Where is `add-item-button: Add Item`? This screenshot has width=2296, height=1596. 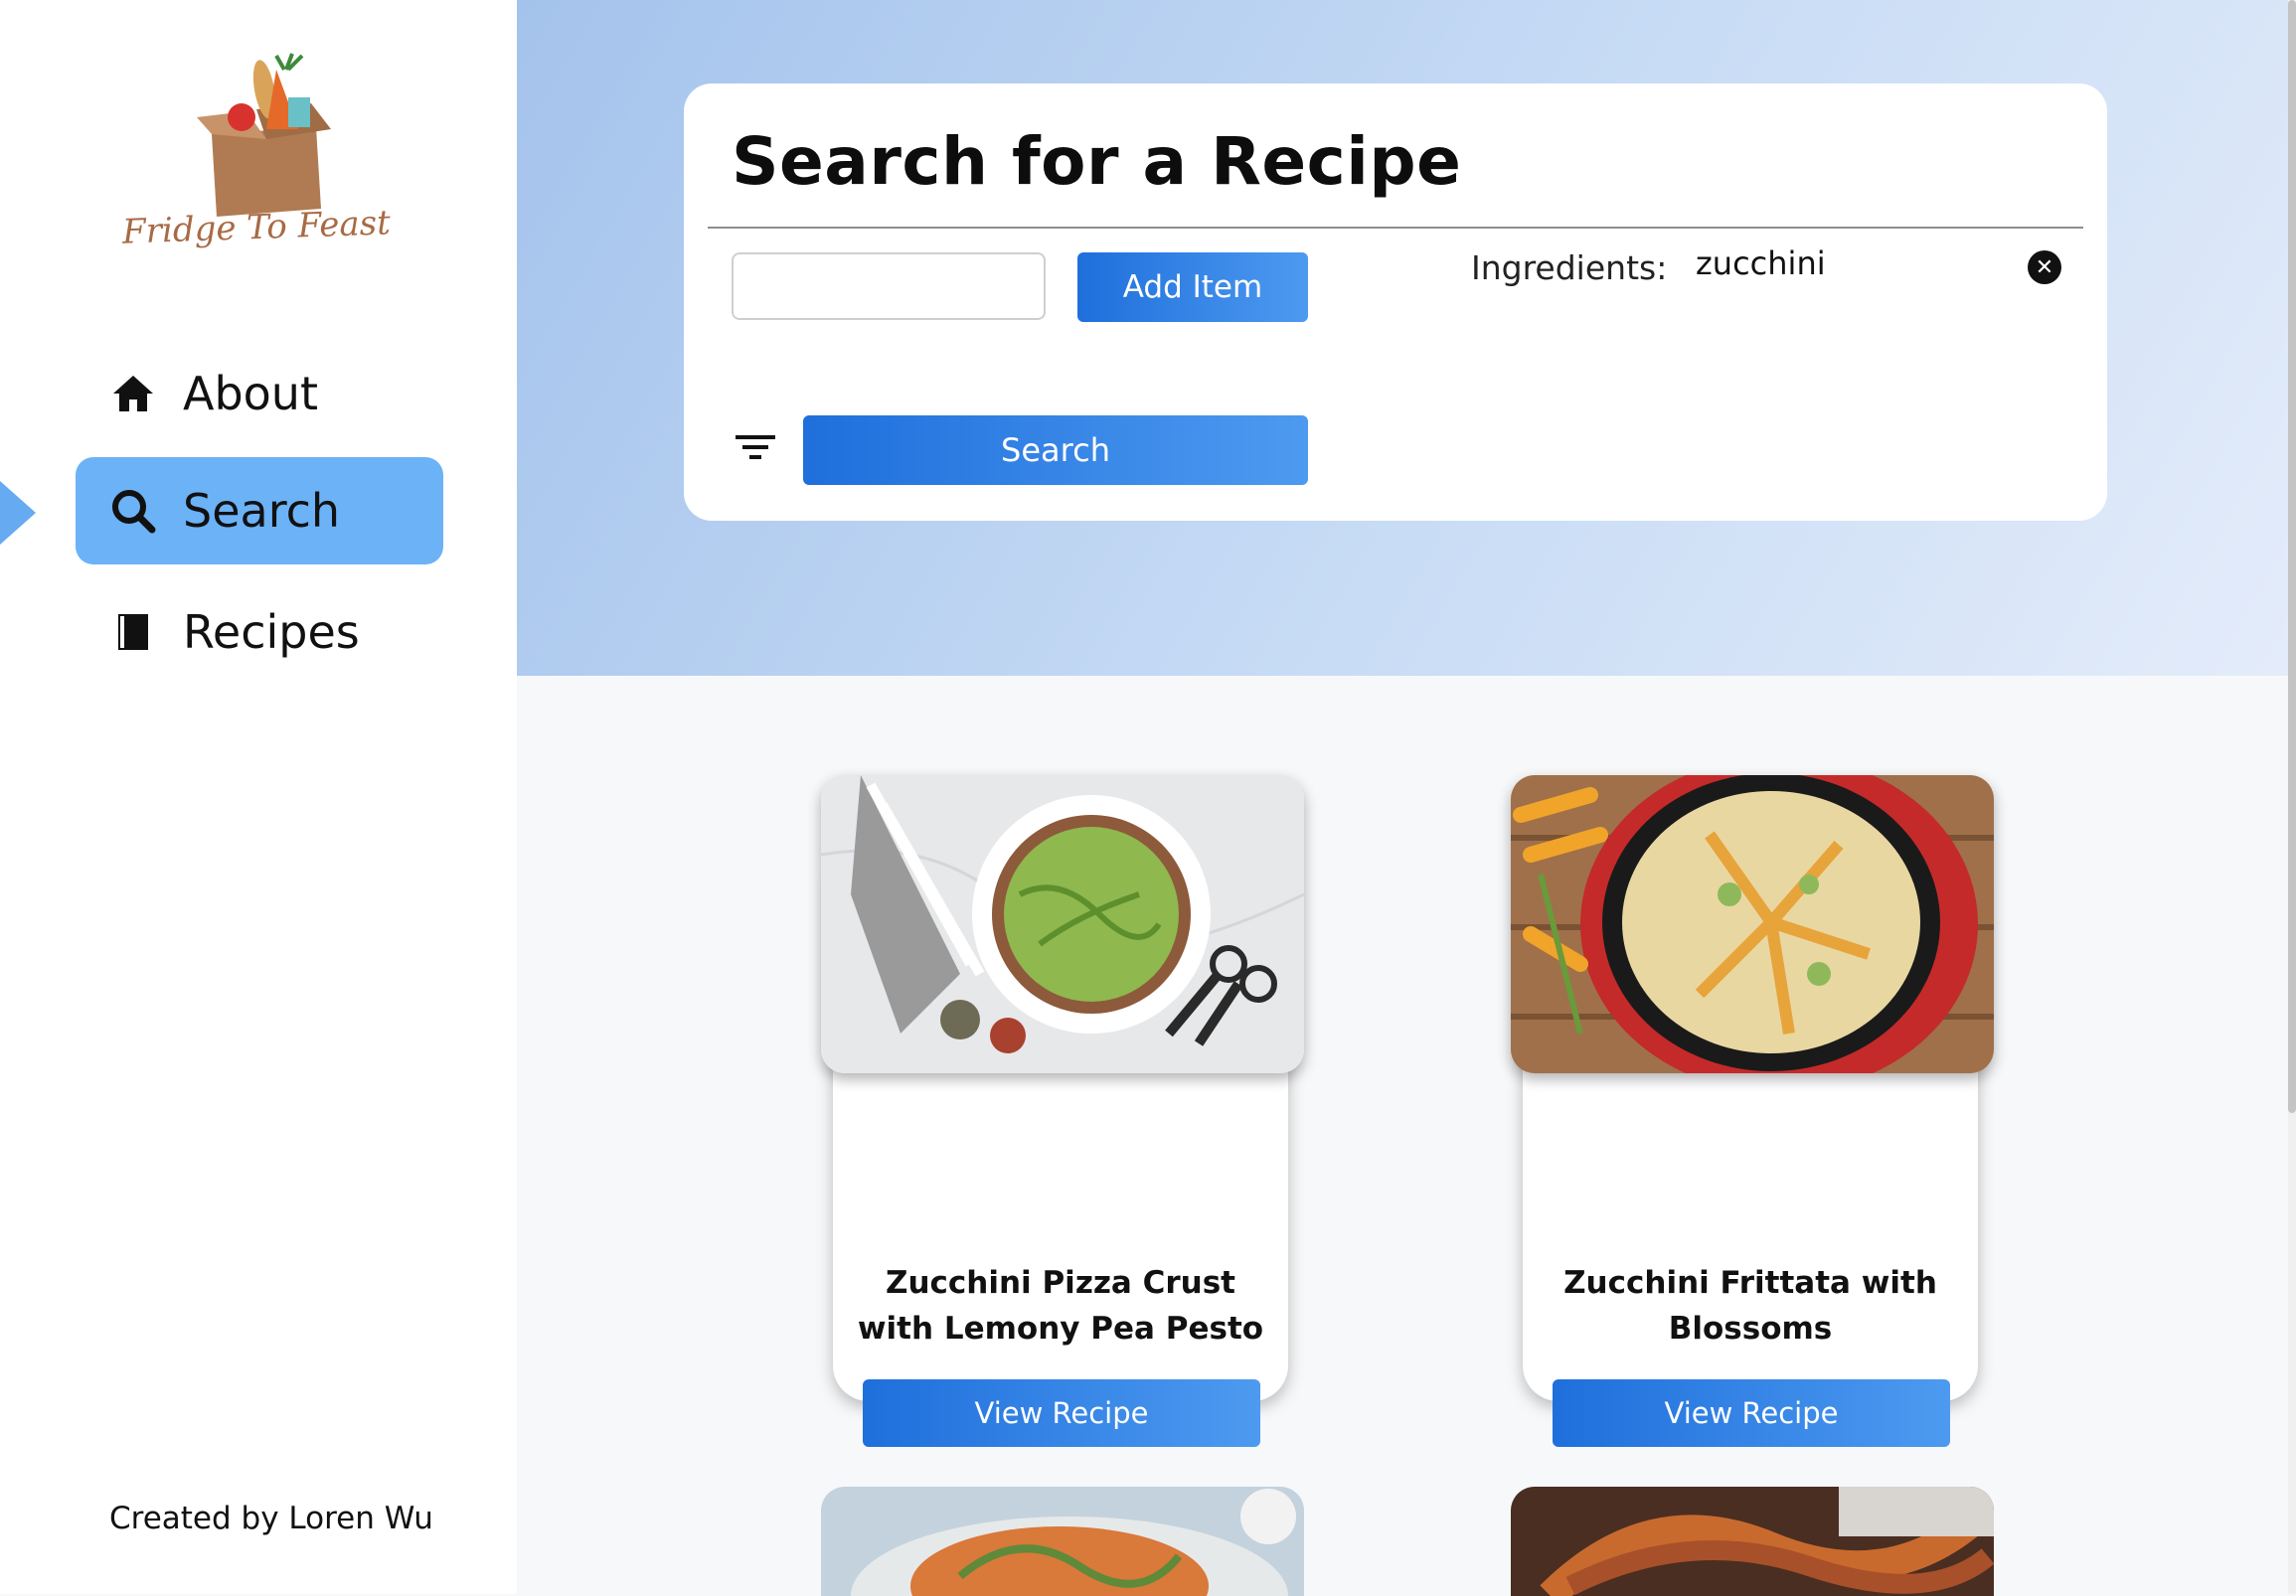 add-item-button: Add Item is located at coordinates (1192, 287).